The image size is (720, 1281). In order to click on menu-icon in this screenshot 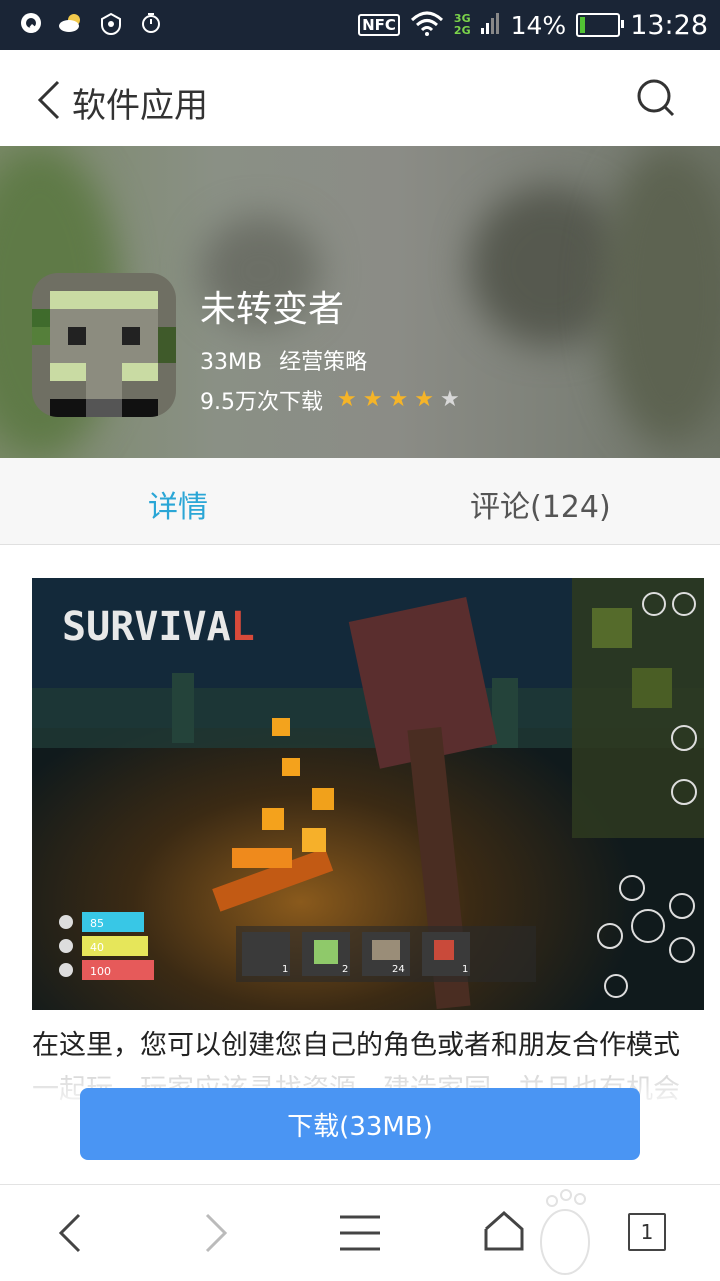, I will do `click(360, 1235)`.